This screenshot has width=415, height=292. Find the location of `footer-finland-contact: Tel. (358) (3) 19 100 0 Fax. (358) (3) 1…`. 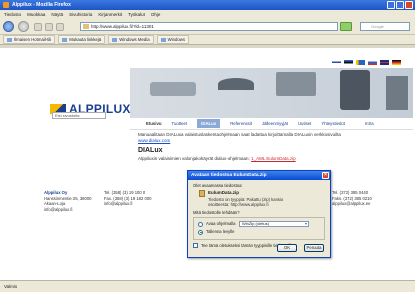

footer-finland-contact: Tel. (358) (3) 19 100 0 Fax. (358) (3) 1… is located at coordinates (128, 198).